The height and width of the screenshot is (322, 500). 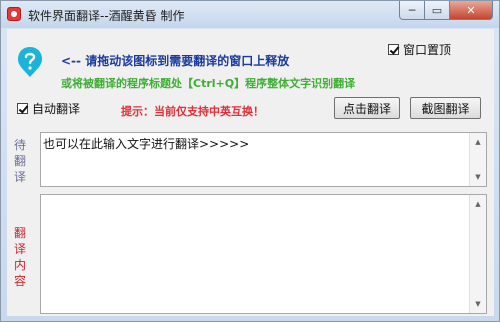 I want to click on translate-button: 点击翻译, so click(x=367, y=108).